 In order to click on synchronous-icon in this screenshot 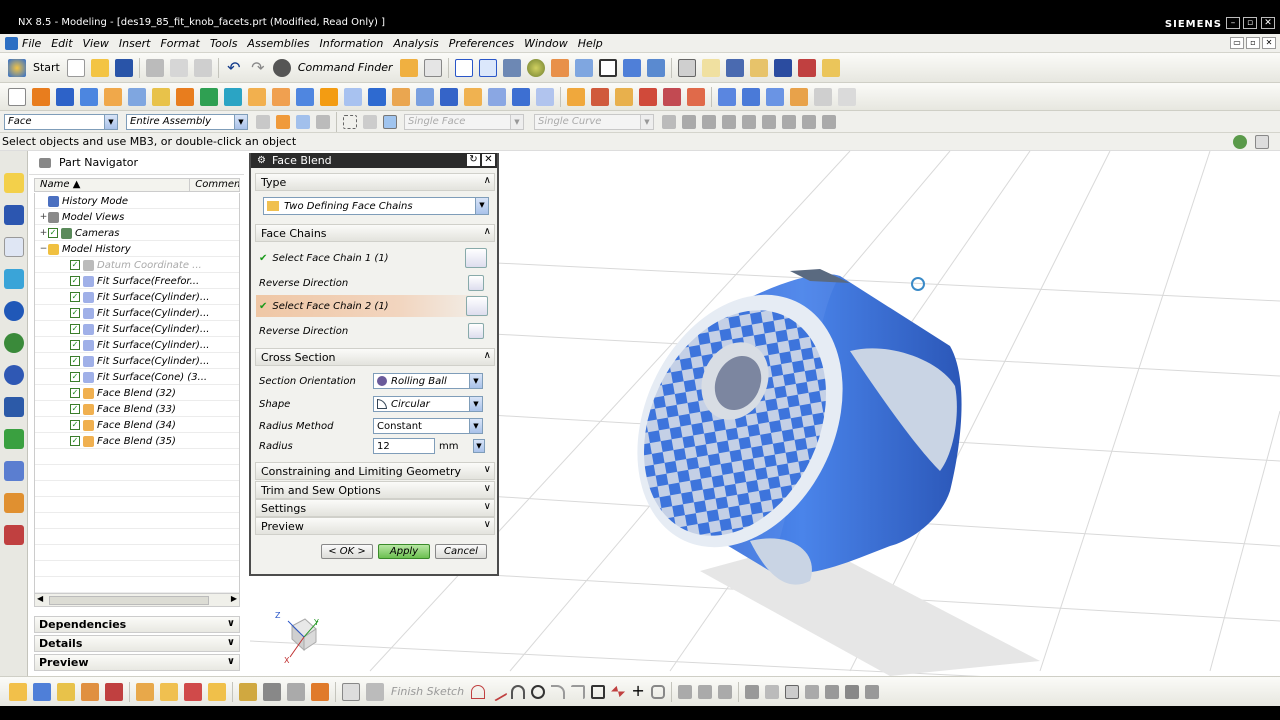, I will do `click(545, 96)`.